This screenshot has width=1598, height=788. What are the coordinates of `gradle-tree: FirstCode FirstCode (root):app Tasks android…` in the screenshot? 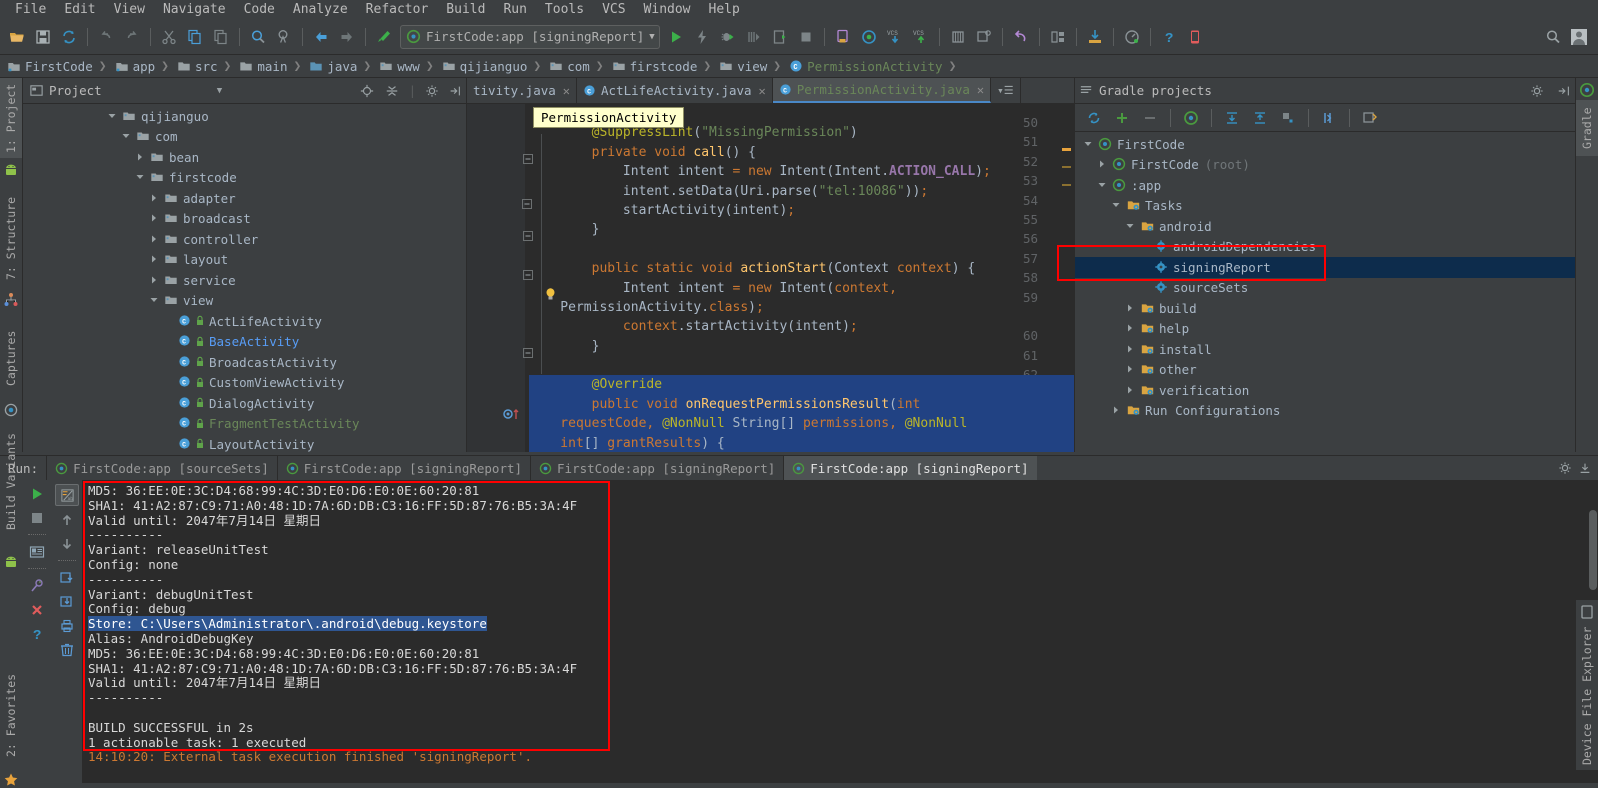 It's located at (1325, 292).